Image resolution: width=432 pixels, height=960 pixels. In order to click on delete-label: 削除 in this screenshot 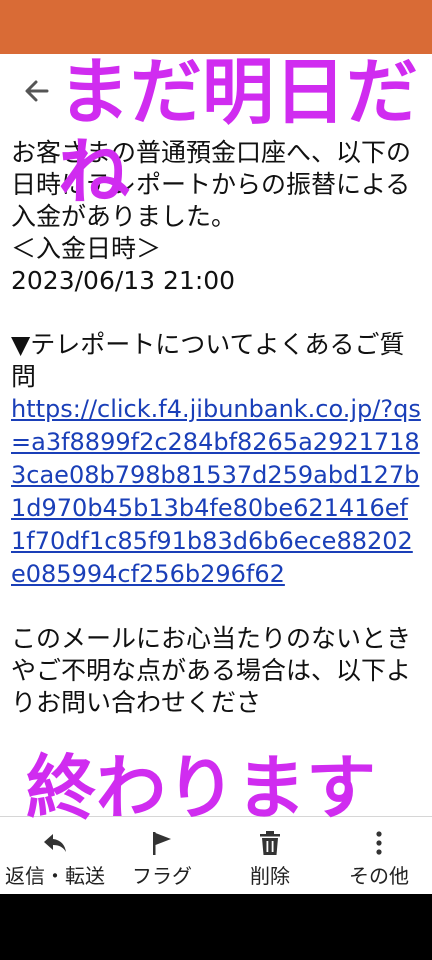, I will do `click(270, 876)`.